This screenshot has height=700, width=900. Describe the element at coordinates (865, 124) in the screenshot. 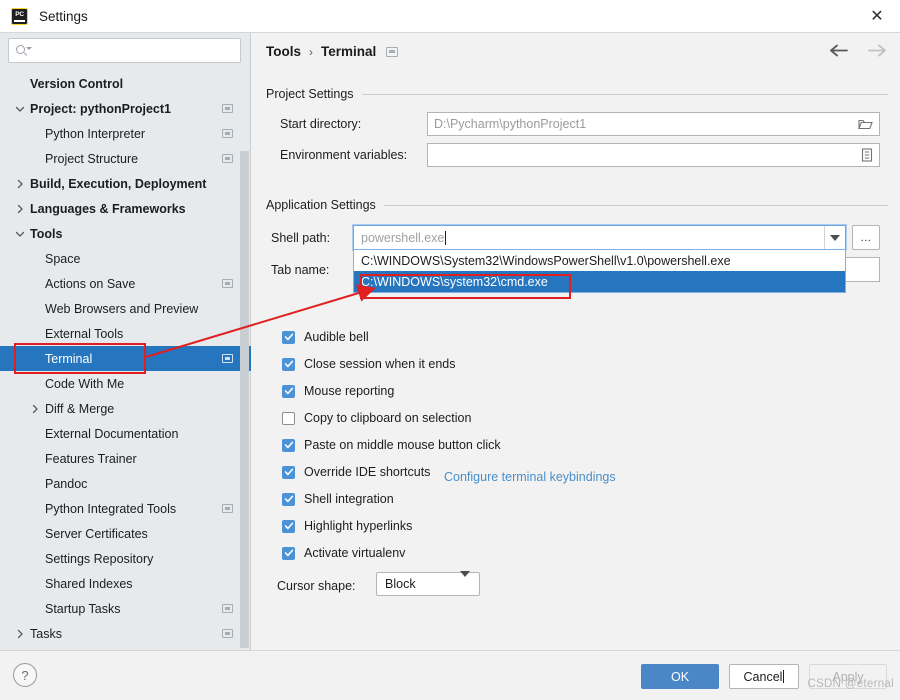

I see `folder-icon` at that location.